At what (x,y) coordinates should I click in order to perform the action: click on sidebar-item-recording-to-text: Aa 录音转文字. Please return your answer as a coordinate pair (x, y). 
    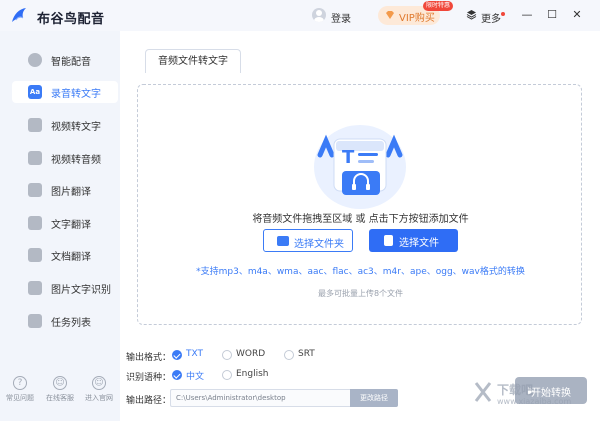
    Looking at the image, I should click on (65, 92).